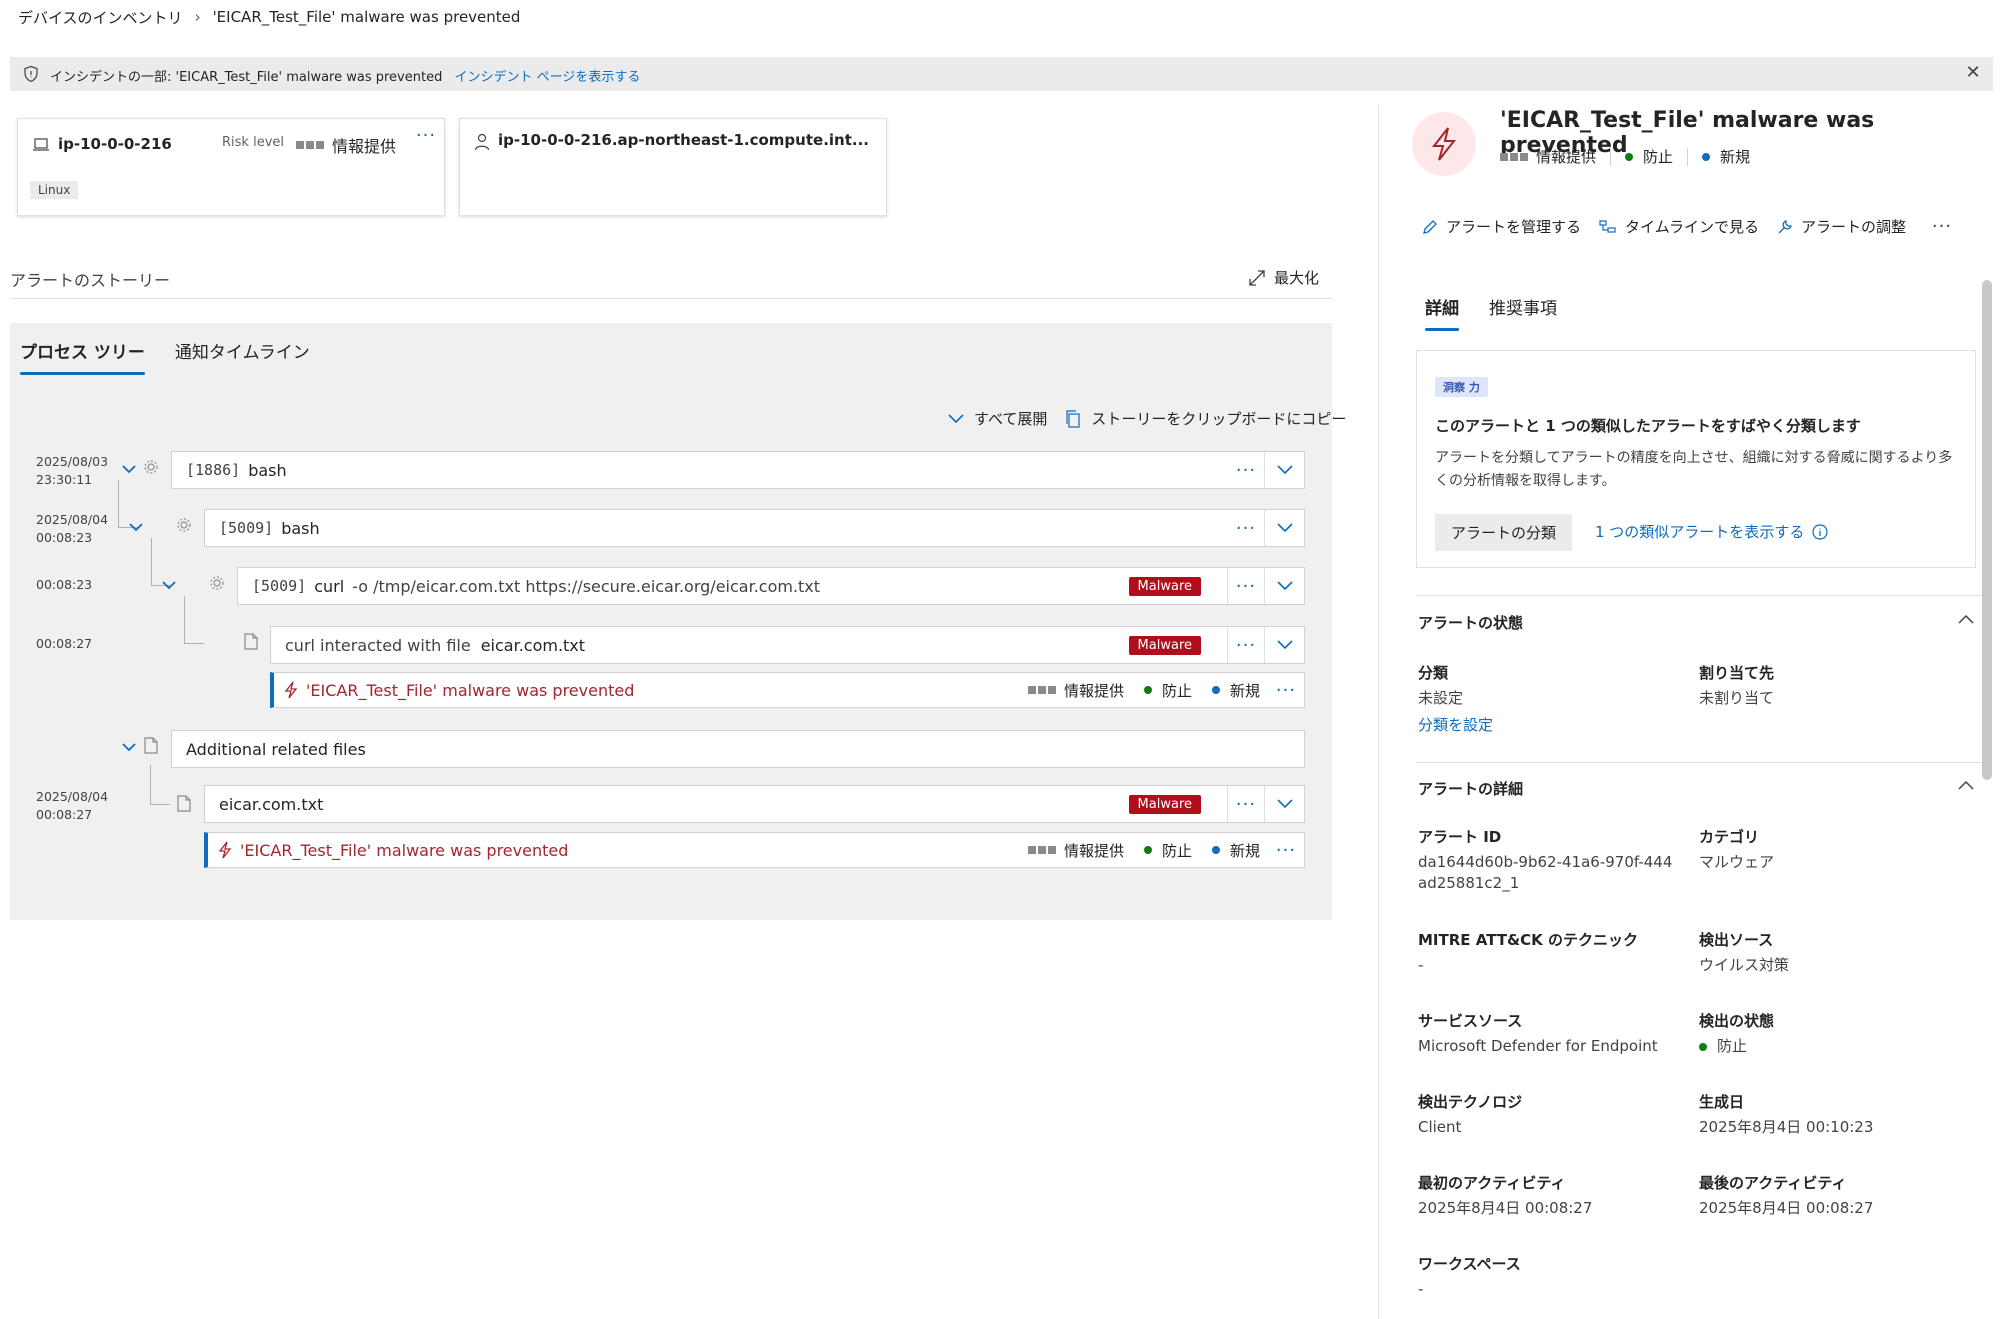 The height and width of the screenshot is (1319, 2000). What do you see at coordinates (1786, 1127) in the screenshot?
I see `generated-value: 2025年8月4日 00:10:23` at bounding box center [1786, 1127].